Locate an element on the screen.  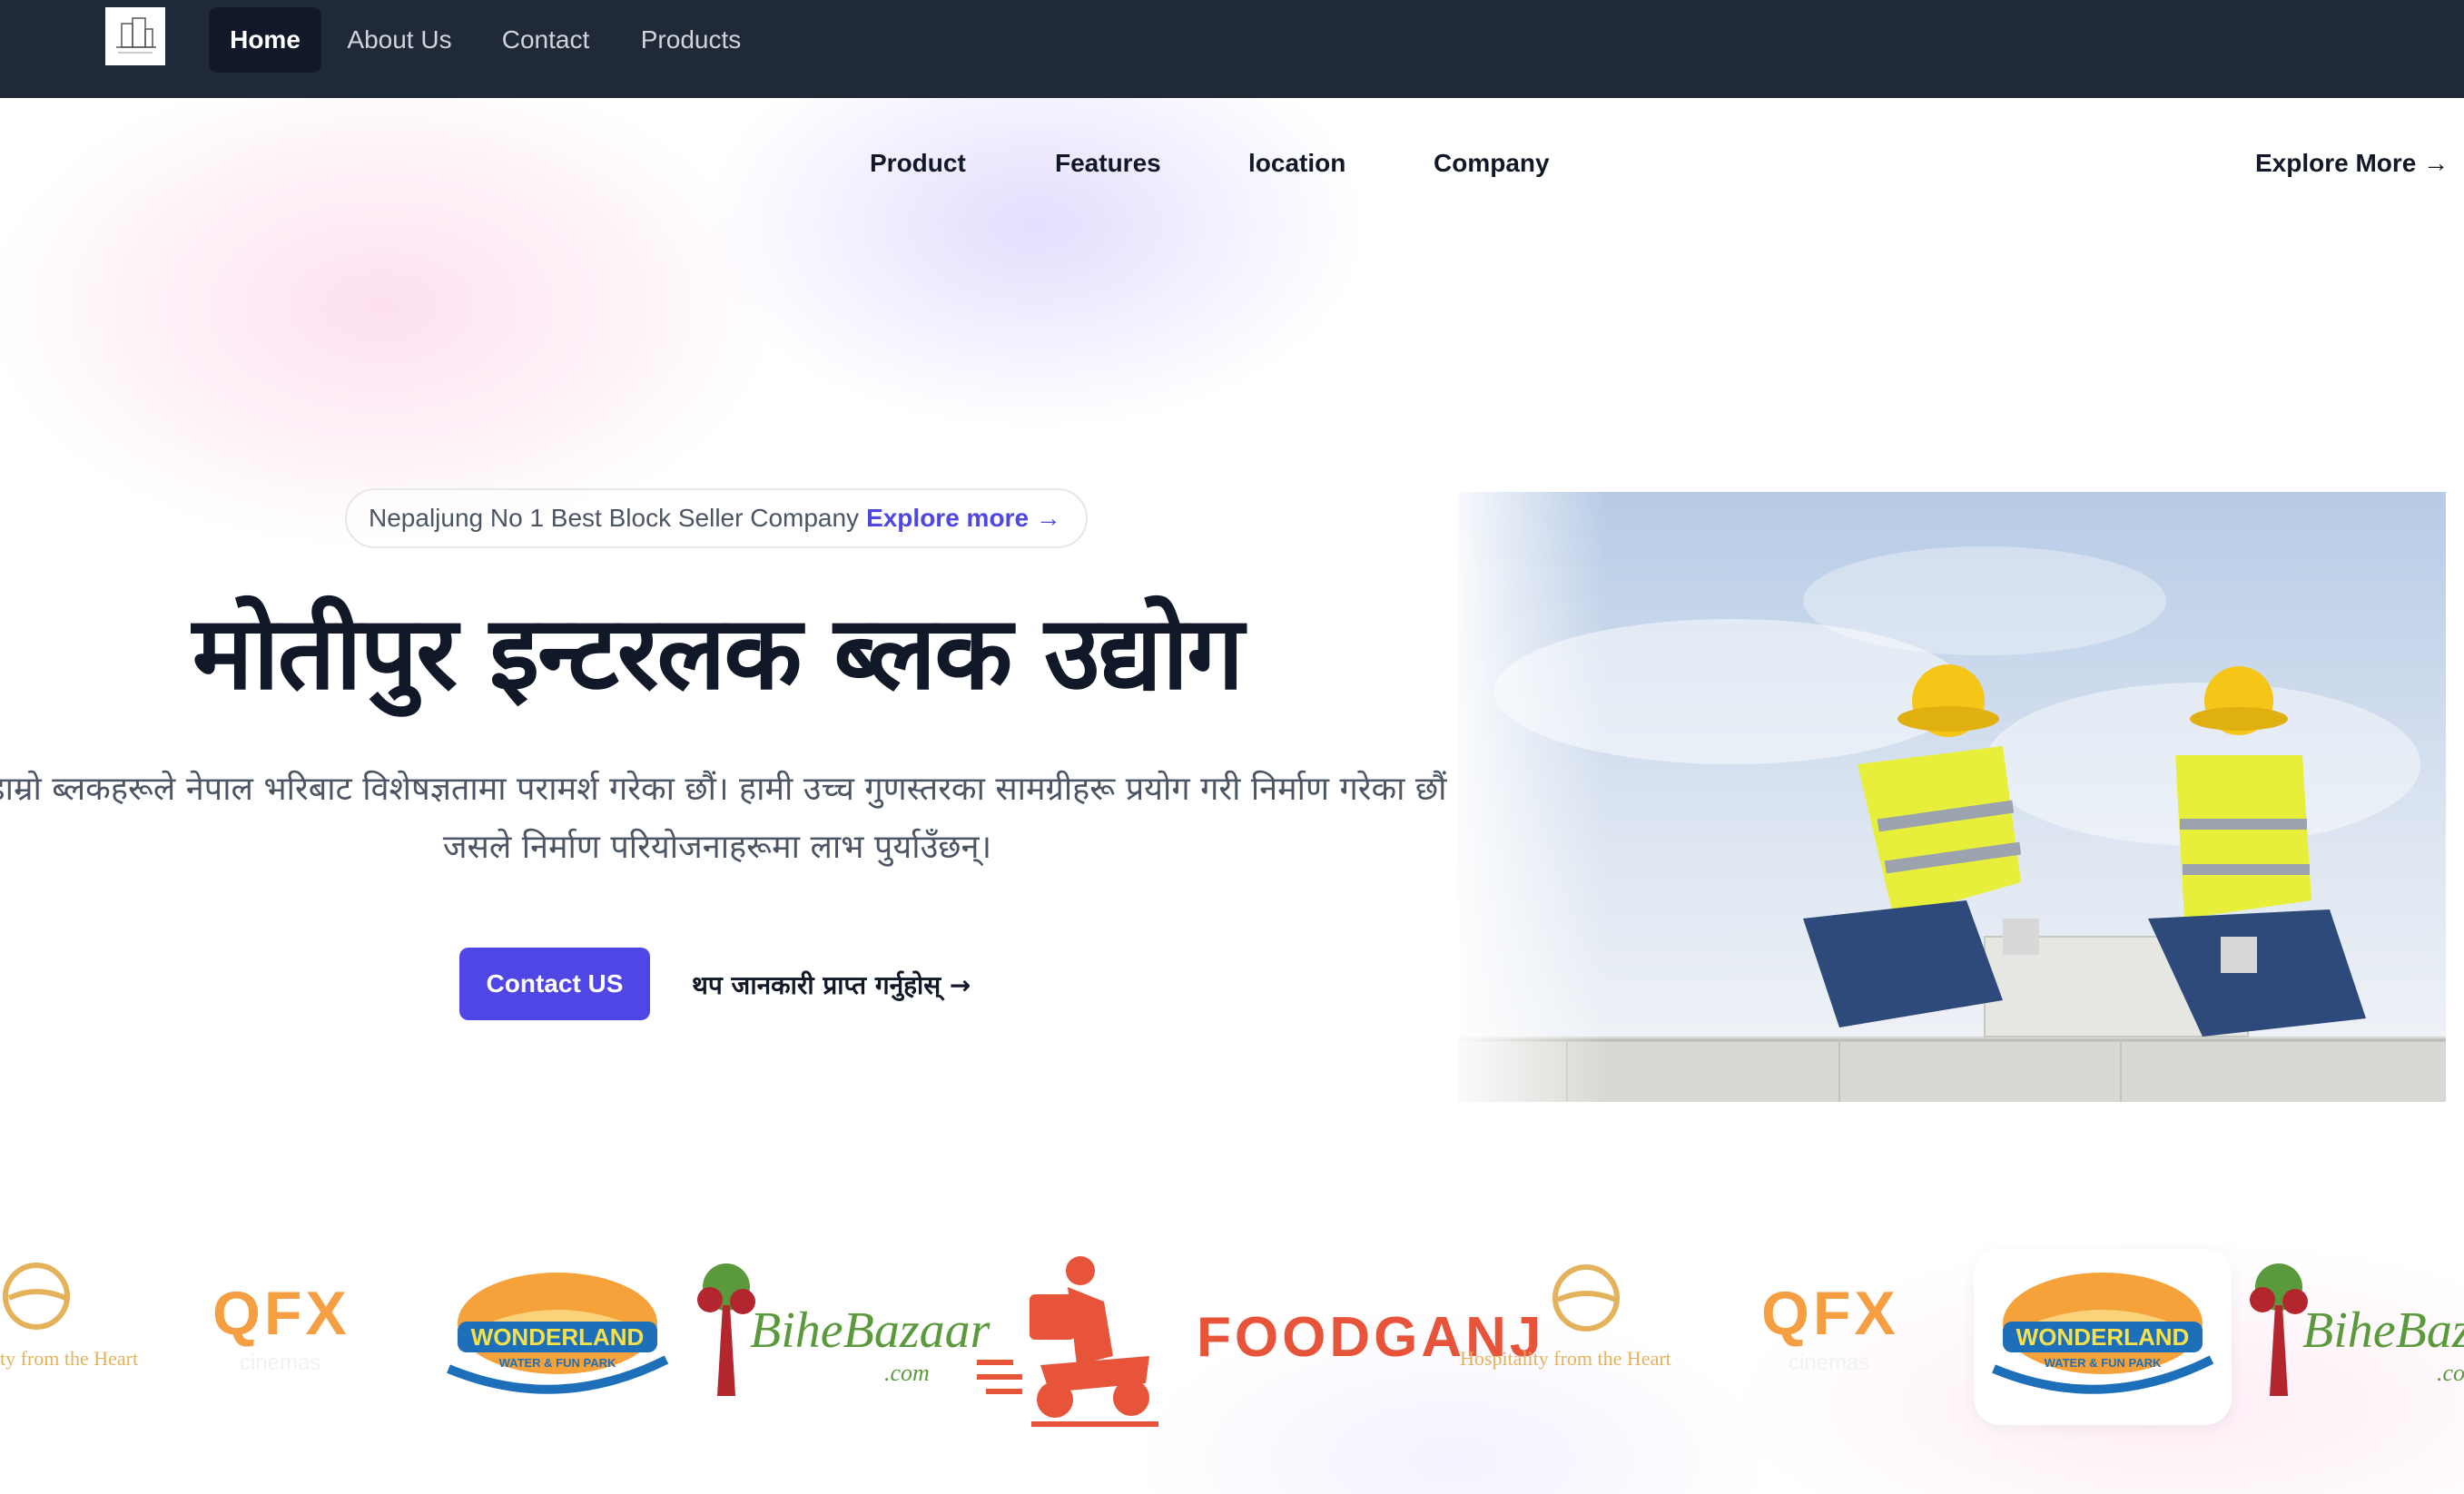
subnav-location: location is located at coordinates (1296, 163).